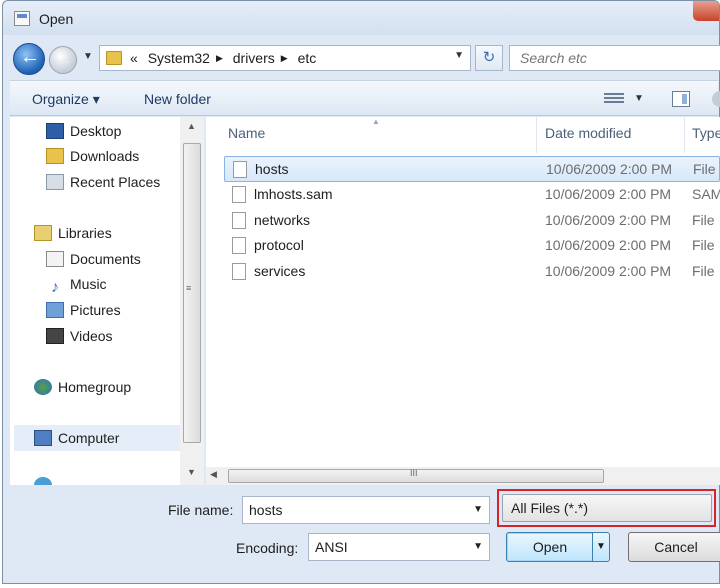  Describe the element at coordinates (614, 98) in the screenshot. I see `view-icon` at that location.